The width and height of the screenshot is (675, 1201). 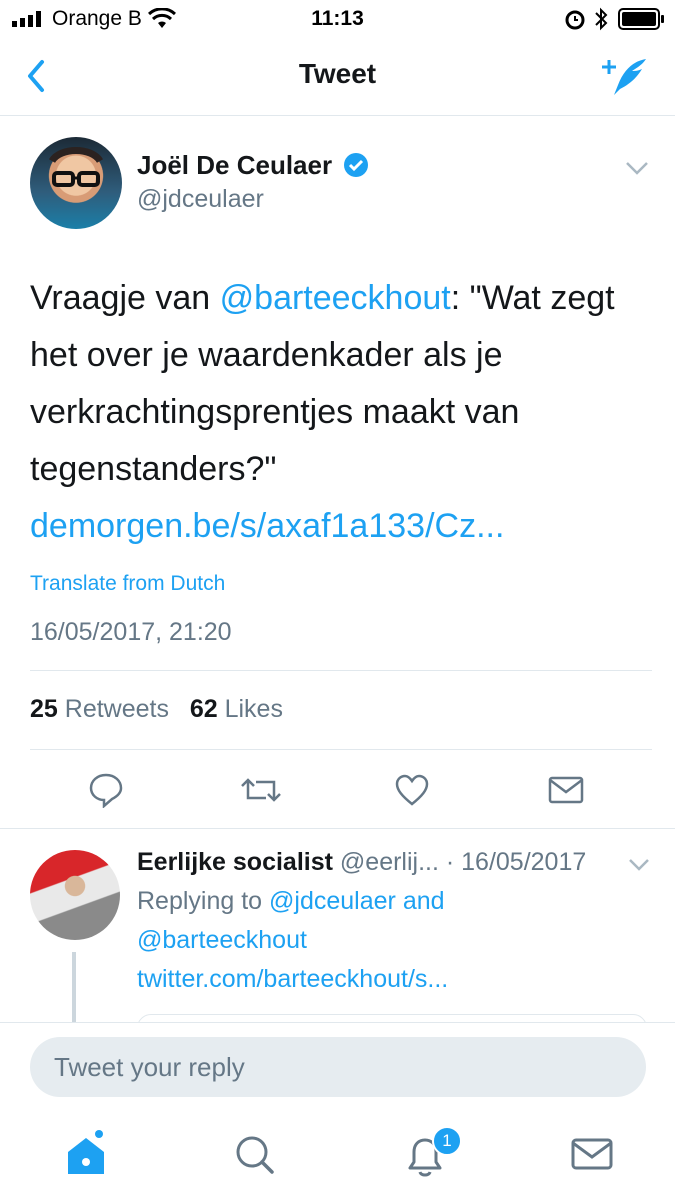 What do you see at coordinates (341, 670) in the screenshot?
I see `stats-divider-top` at bounding box center [341, 670].